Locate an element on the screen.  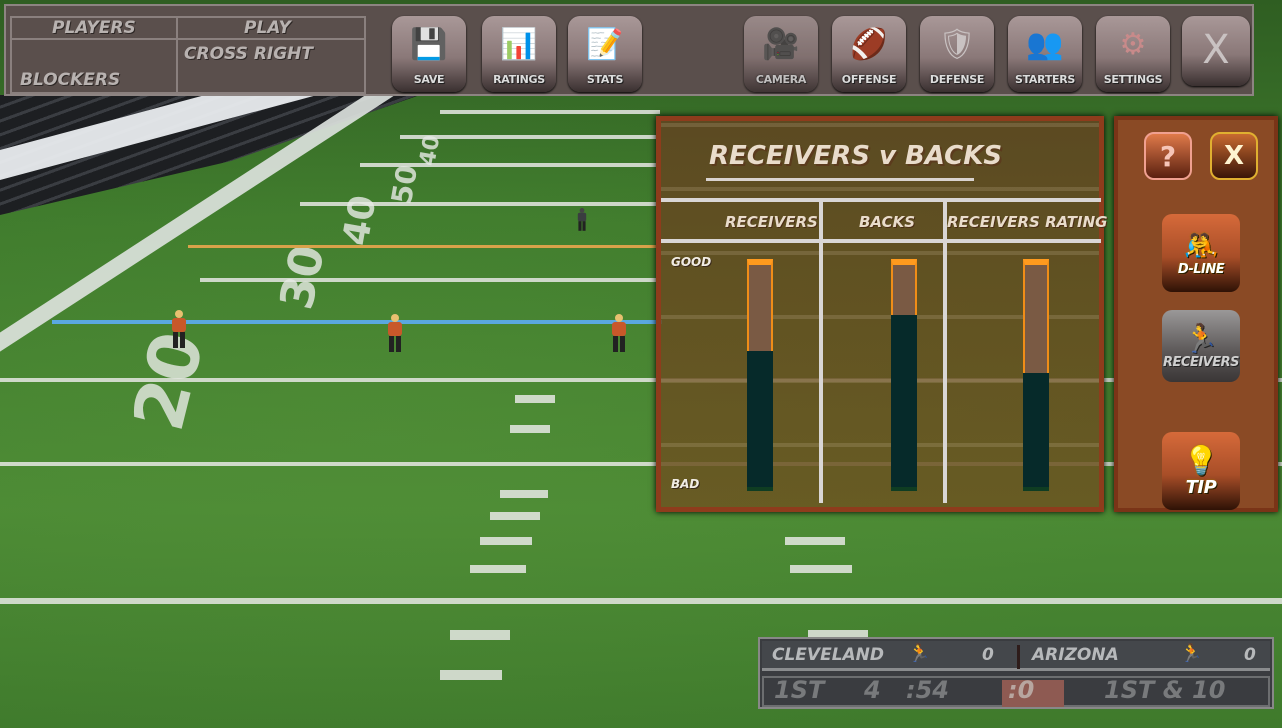
side-panel: ? X 🤼 D-LINE 🏃 RECEIVERS 💡 TIP is located at coordinates (1196, 314).